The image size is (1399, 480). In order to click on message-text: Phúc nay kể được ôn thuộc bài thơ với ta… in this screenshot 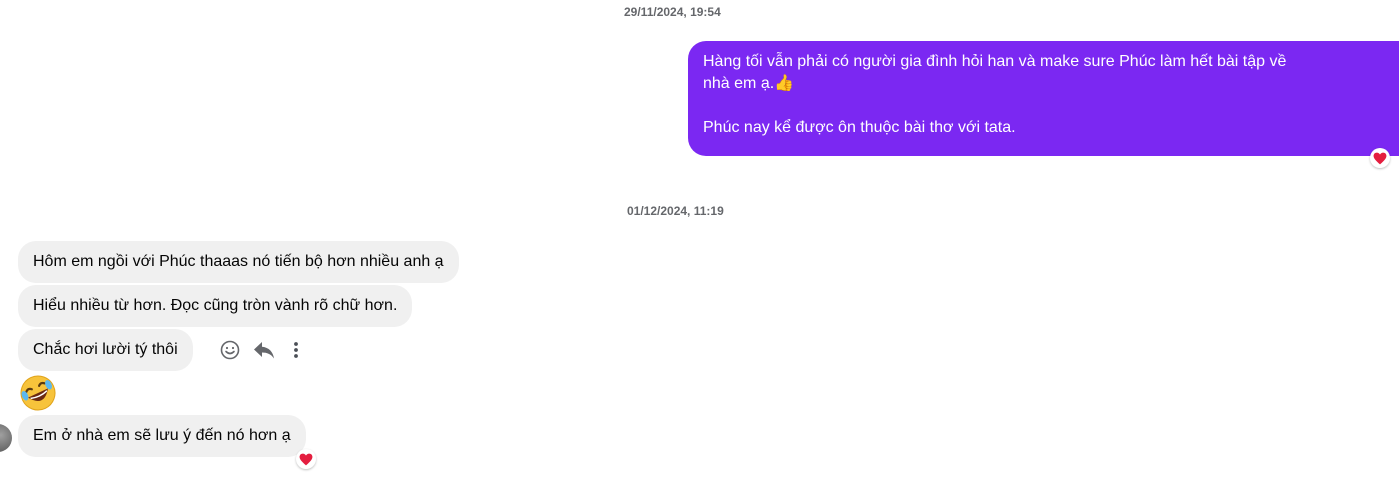, I will do `click(859, 127)`.